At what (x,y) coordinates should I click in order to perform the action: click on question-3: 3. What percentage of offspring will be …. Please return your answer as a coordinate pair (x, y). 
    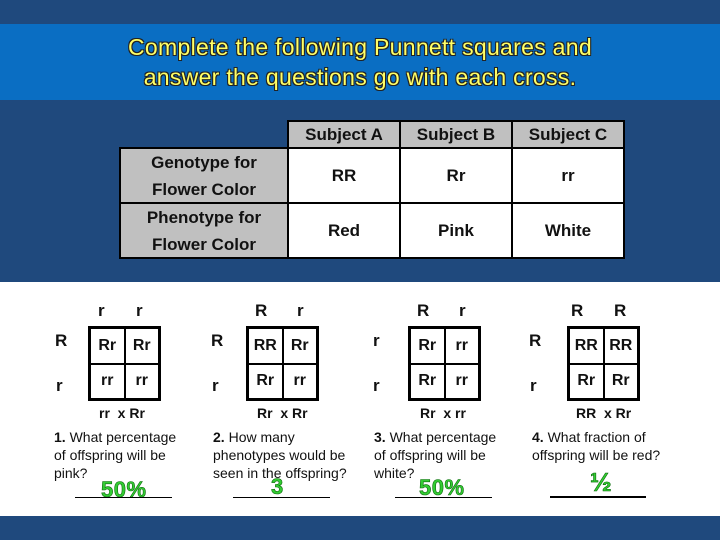
    Looking at the image, I should click on (438, 455).